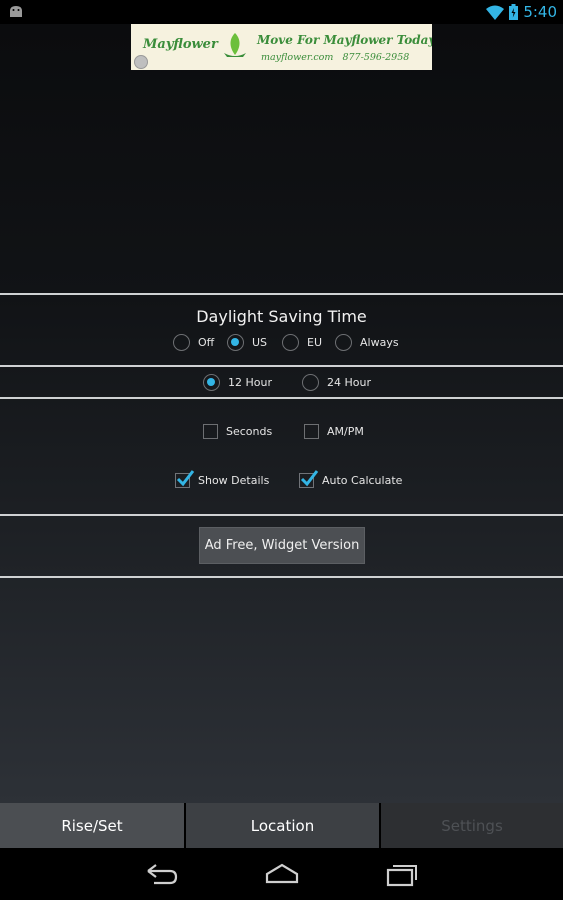 The image size is (563, 900). I want to click on dst-option-label: US, so click(260, 342).